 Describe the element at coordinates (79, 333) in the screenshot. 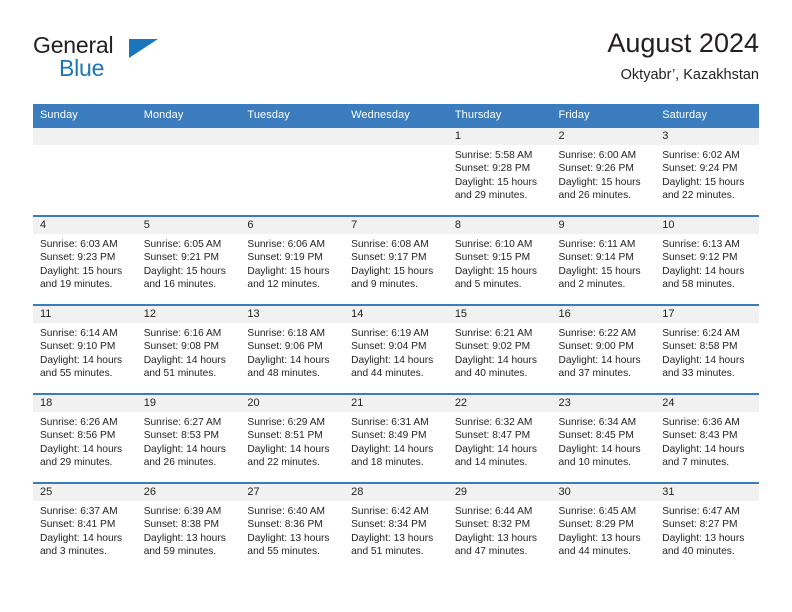

I see `sunrise-time: Sunrise: 6:14 AM` at that location.